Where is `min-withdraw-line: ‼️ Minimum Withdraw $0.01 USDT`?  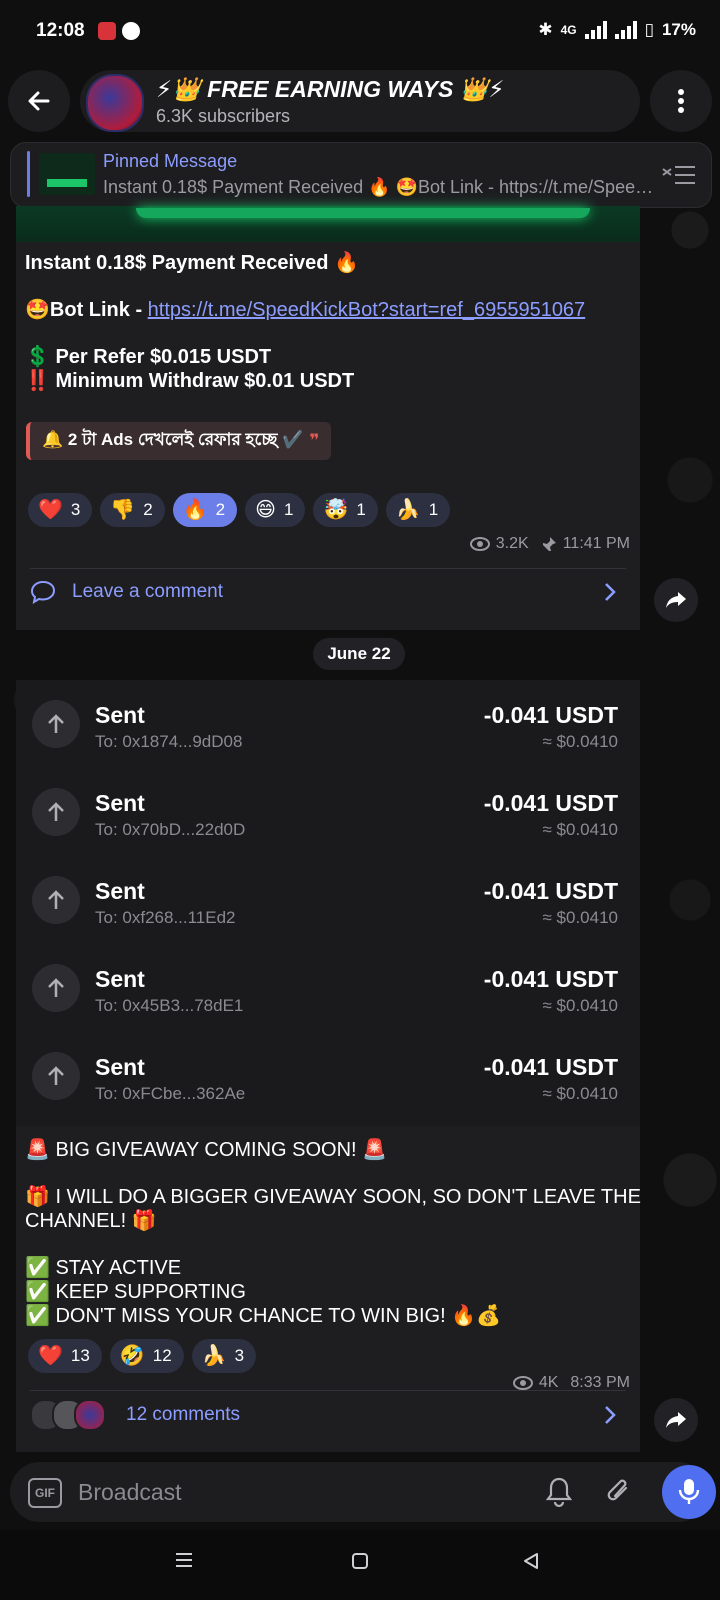 min-withdraw-line: ‼️ Minimum Withdraw $0.01 USDT is located at coordinates (190, 381).